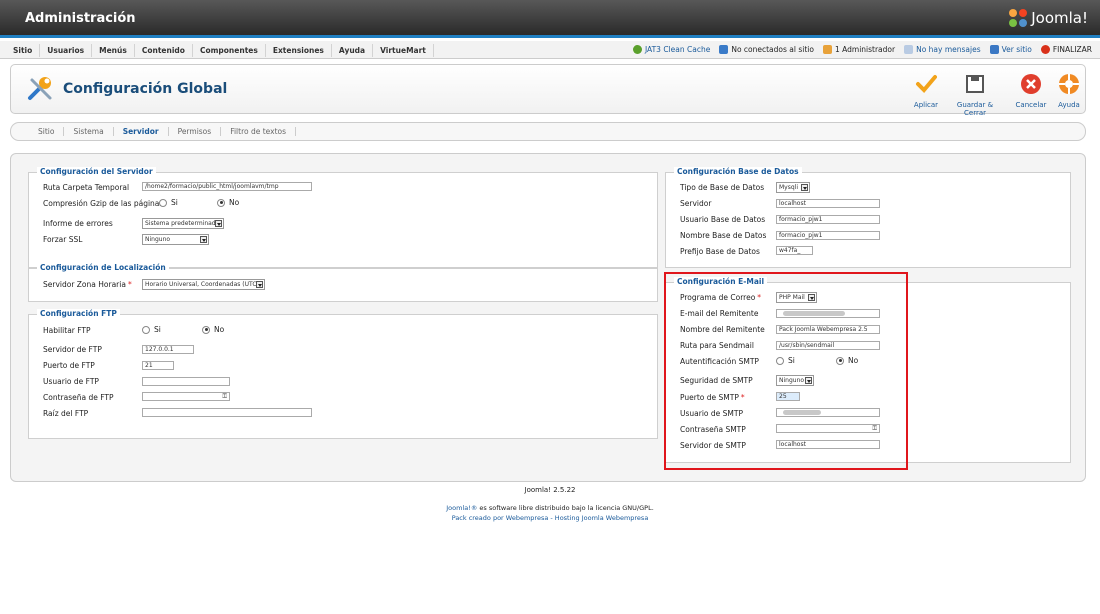 The width and height of the screenshot is (1100, 614). I want to click on not-connected-status: No conectados al sitio, so click(766, 49).